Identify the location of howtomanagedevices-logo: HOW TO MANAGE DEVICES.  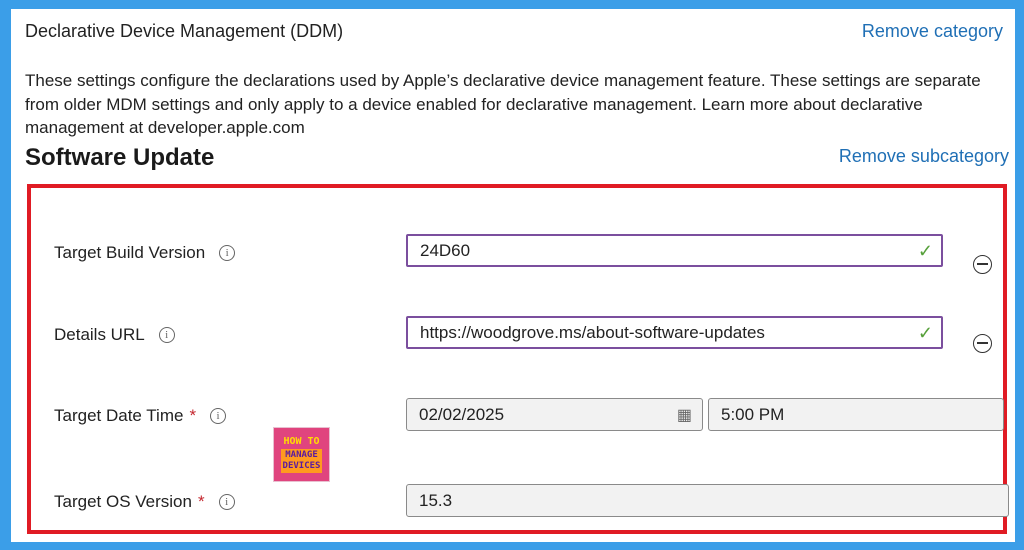
(301, 454).